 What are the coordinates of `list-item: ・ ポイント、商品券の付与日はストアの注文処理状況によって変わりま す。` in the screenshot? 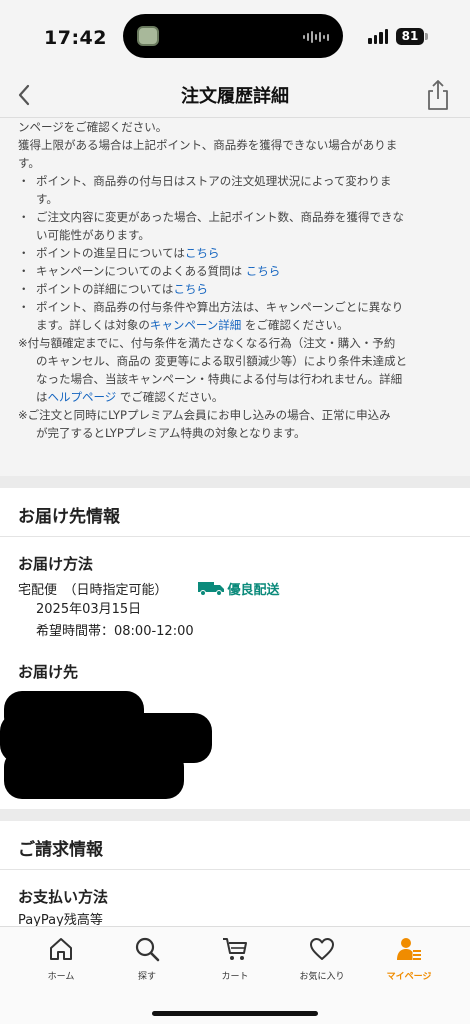 It's located at (205, 190).